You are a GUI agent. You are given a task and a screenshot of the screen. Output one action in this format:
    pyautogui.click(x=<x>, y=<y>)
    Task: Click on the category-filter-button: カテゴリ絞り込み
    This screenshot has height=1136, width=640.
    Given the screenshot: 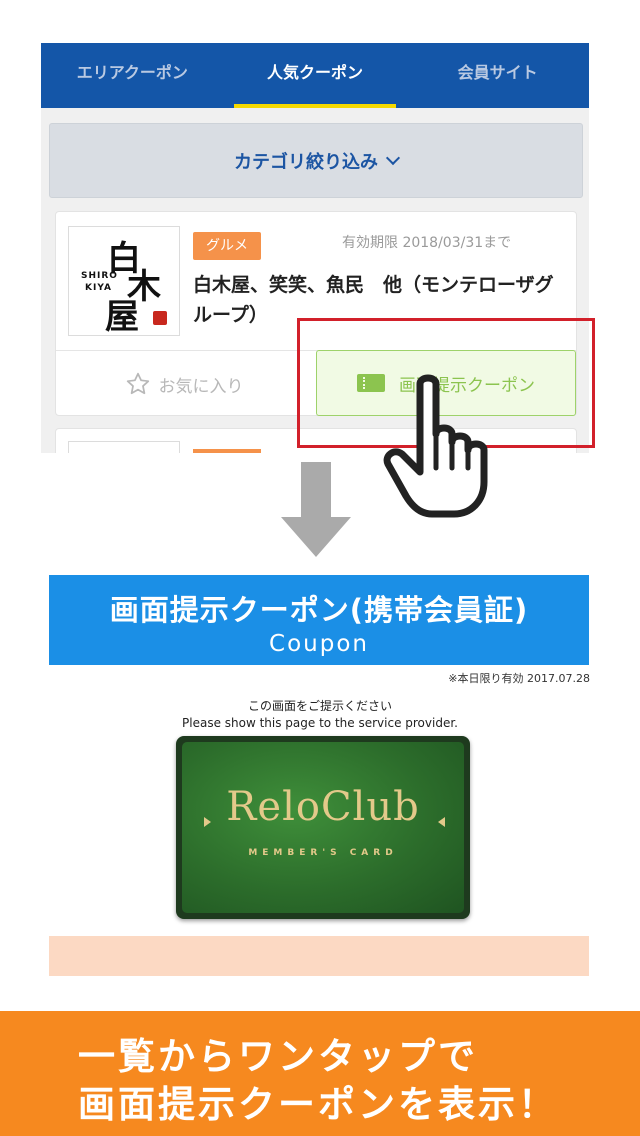 What is the action you would take?
    pyautogui.click(x=316, y=160)
    